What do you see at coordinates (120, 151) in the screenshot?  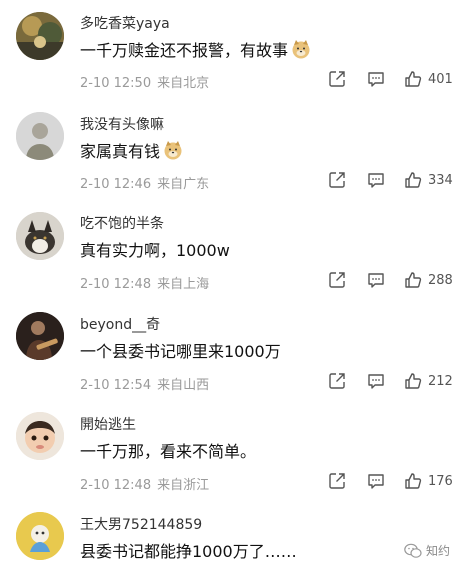 I see `comment-text-content: 家属真有钱` at bounding box center [120, 151].